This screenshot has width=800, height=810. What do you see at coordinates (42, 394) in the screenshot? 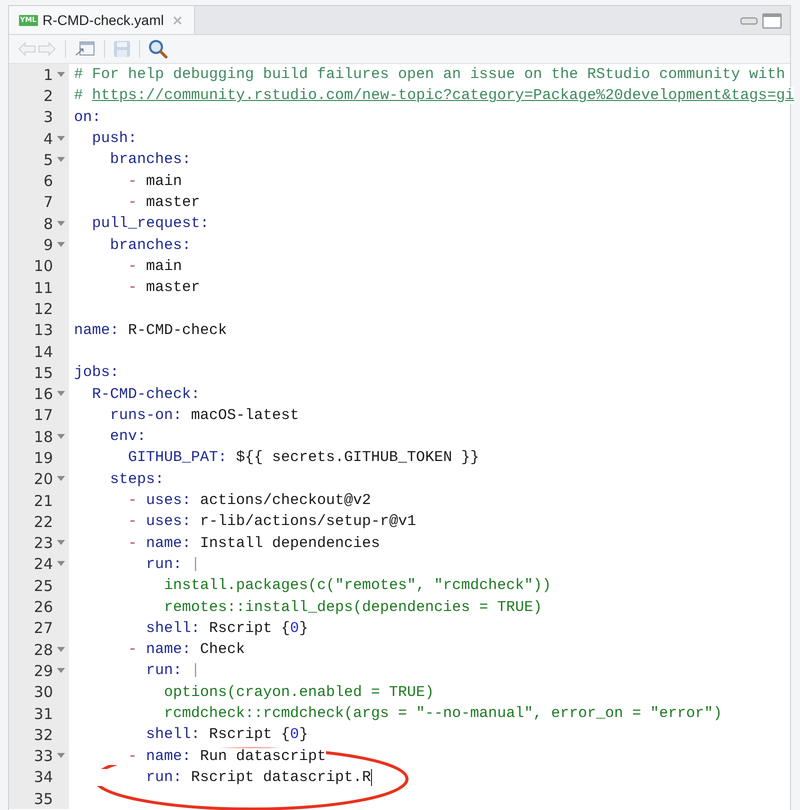
I see `line-number: 16` at bounding box center [42, 394].